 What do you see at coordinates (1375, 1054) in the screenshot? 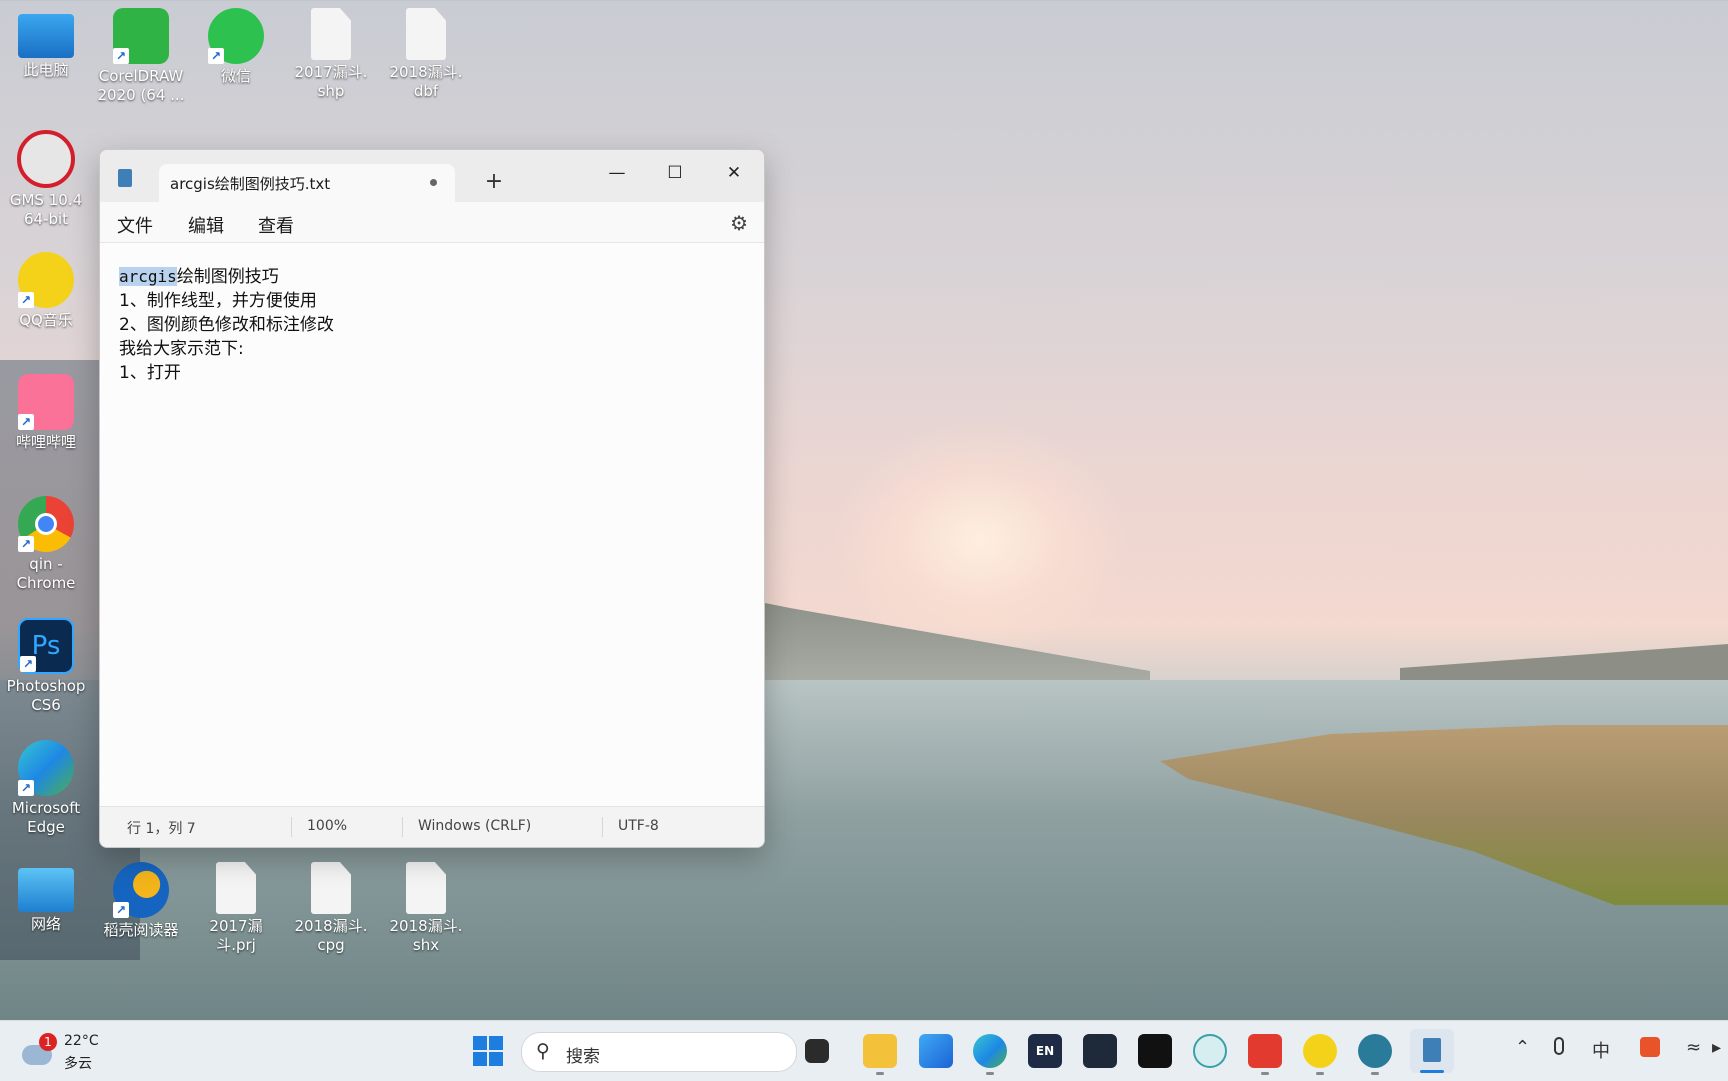
I see `search-app-icon` at bounding box center [1375, 1054].